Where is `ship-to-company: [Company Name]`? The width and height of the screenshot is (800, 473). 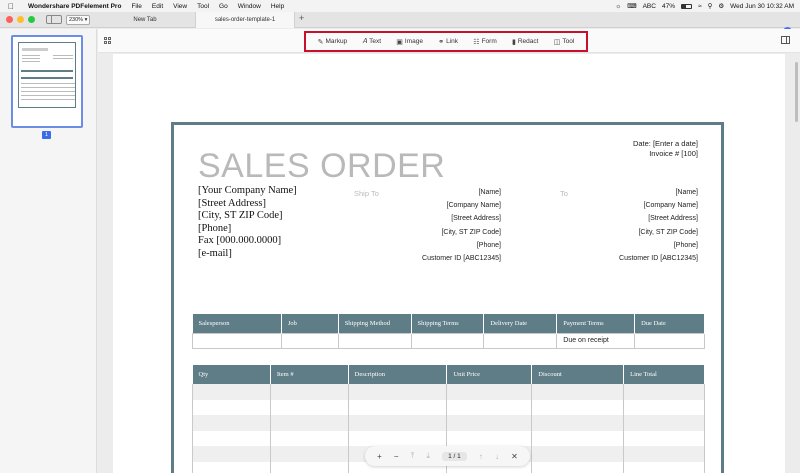 ship-to-company: [Company Name] is located at coordinates (437, 205).